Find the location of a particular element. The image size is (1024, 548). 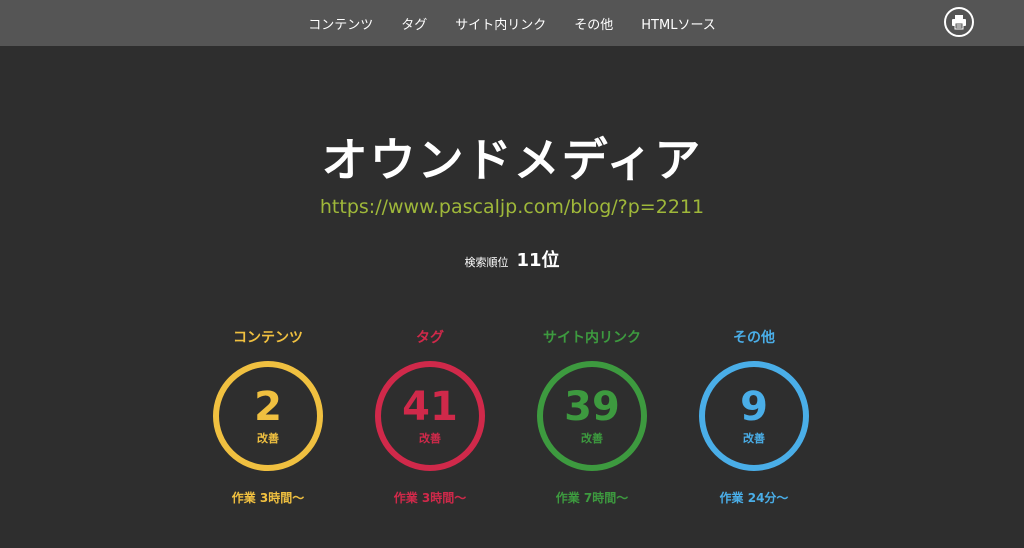

metric-internal-links: サイト内リンク 39 改善 作業 7時間〜 is located at coordinates (592, 417).